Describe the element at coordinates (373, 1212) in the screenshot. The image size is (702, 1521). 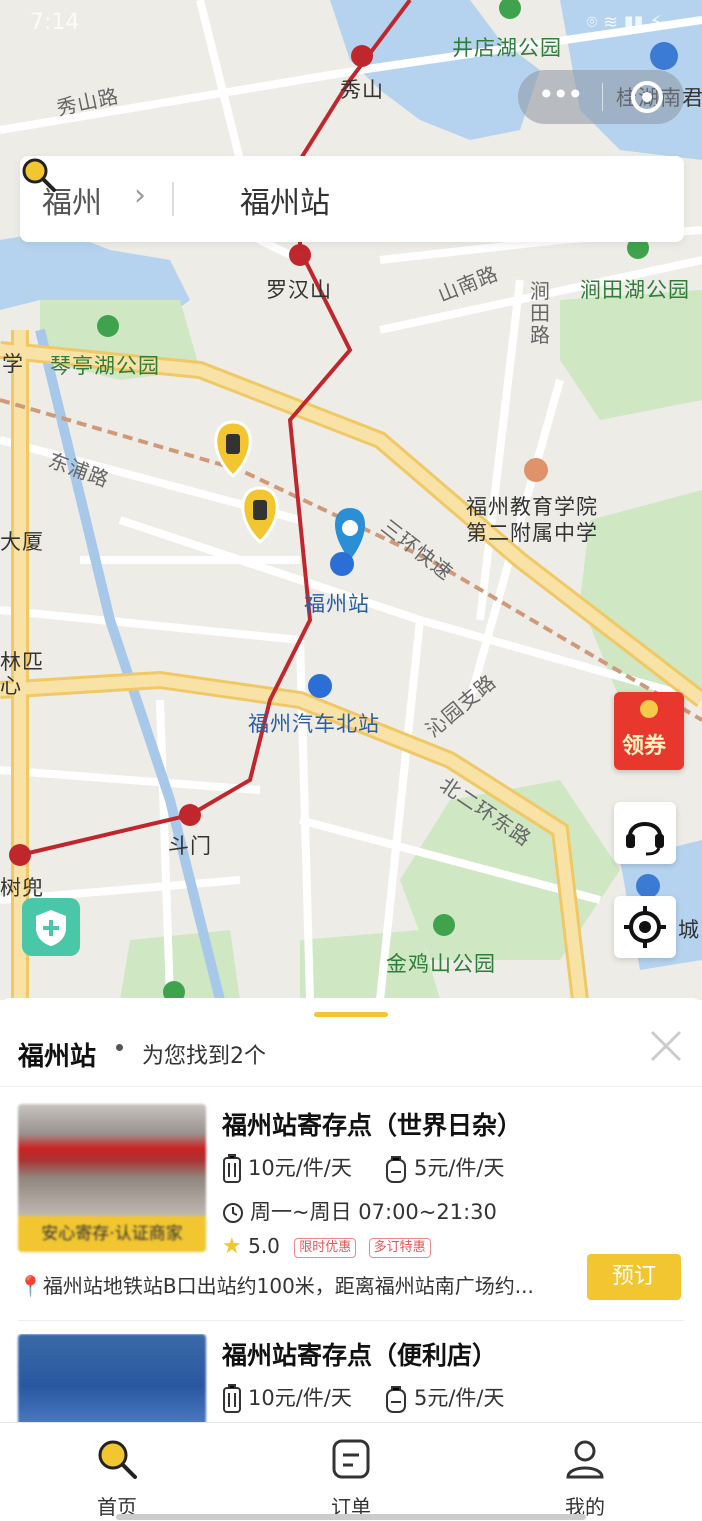
I see `hours-value: 周一~周日 07:00~21:30` at that location.